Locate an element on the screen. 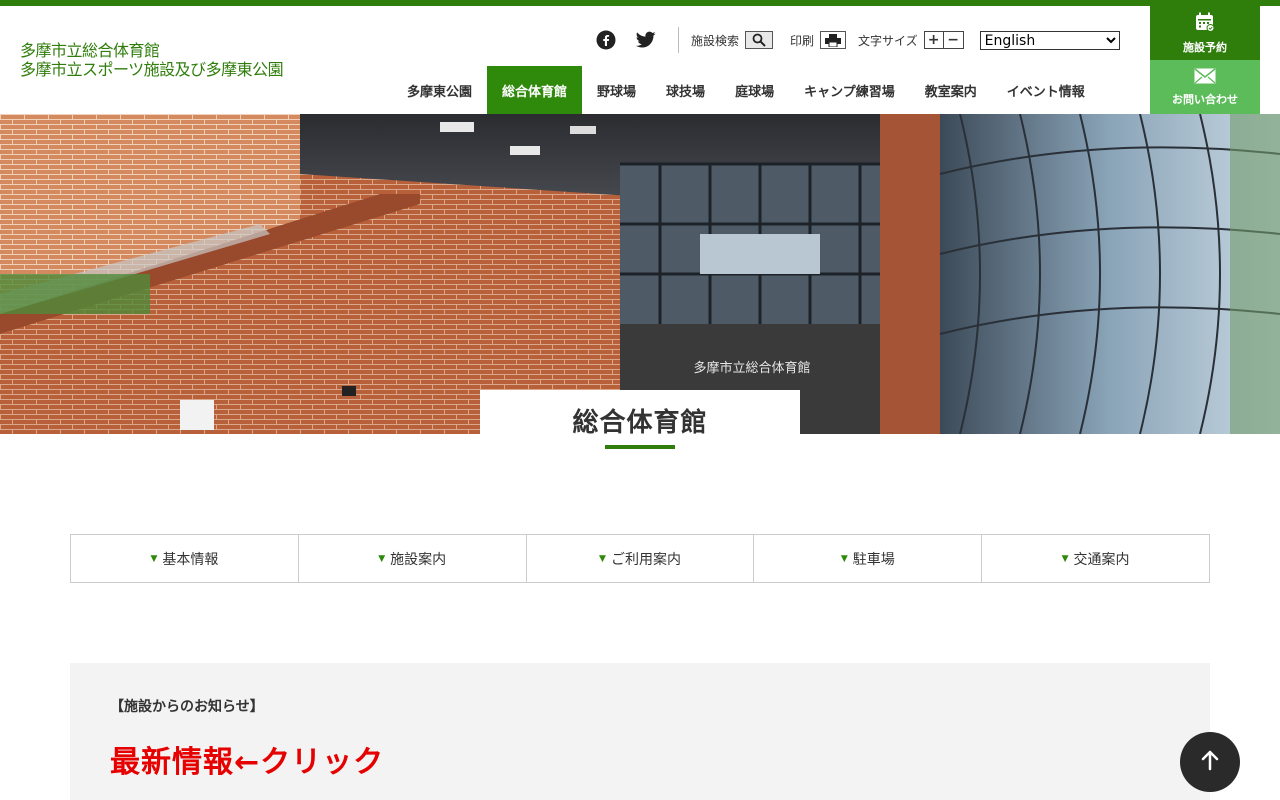 The height and width of the screenshot is (800, 1280). page-title: 総合体育館 is located at coordinates (640, 423).